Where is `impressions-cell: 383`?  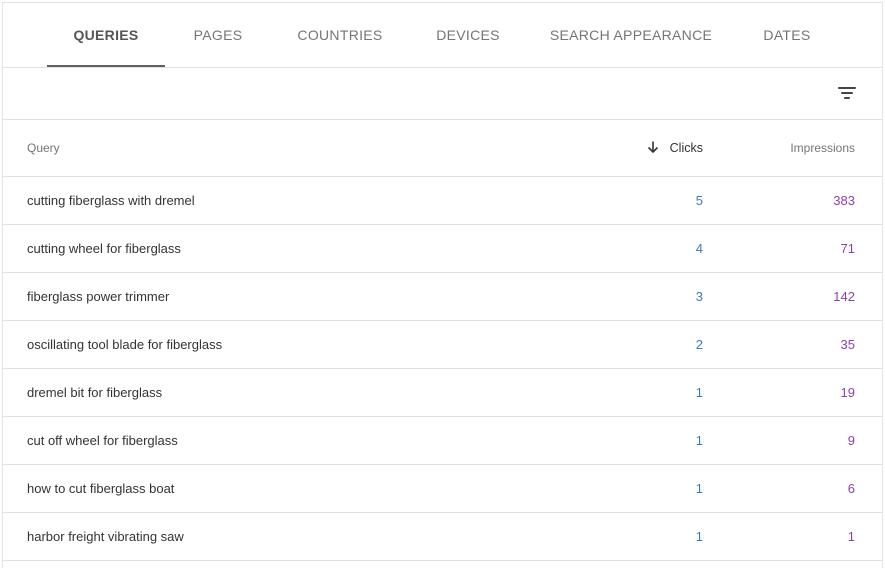 impressions-cell: 383 is located at coordinates (844, 200).